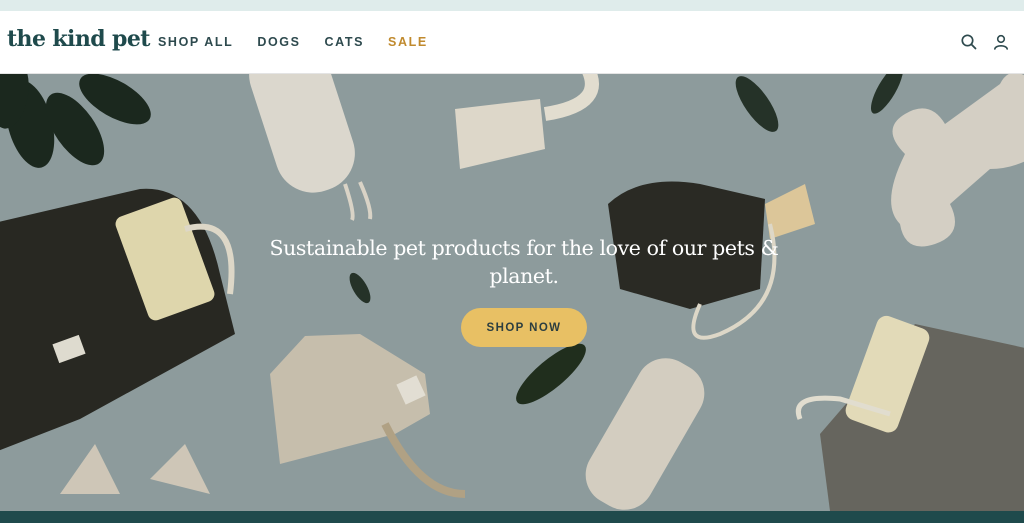 The image size is (1024, 523). I want to click on nav-sale: SALE, so click(408, 42).